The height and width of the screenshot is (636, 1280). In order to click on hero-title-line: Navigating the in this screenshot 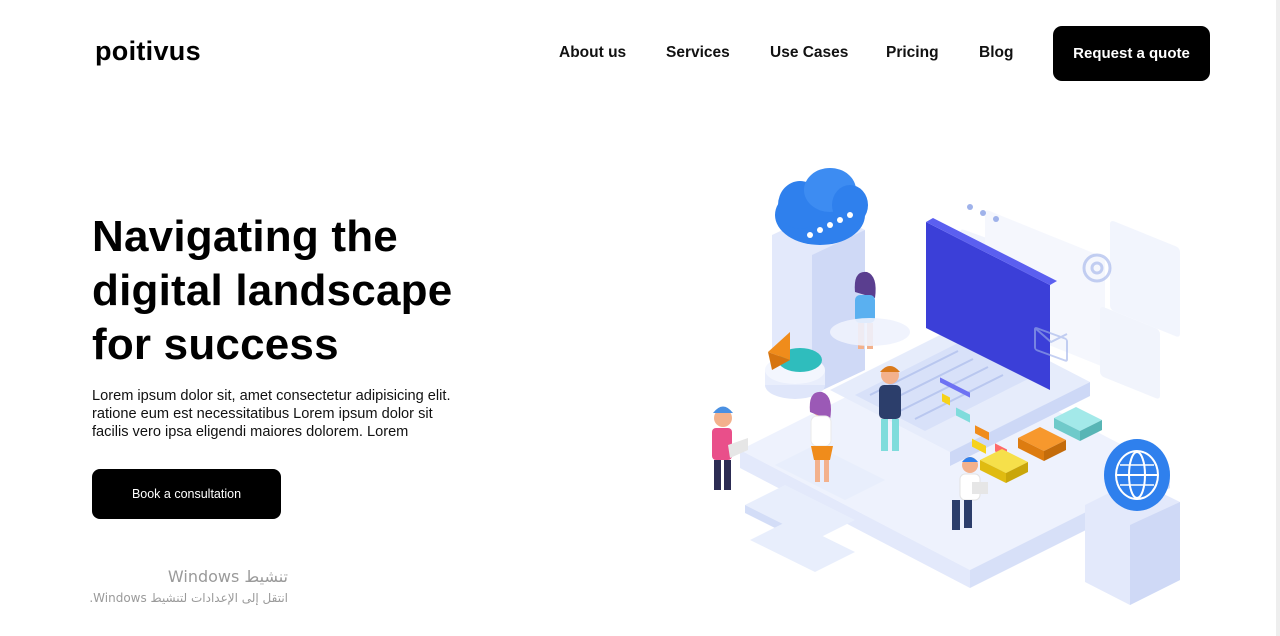, I will do `click(245, 236)`.